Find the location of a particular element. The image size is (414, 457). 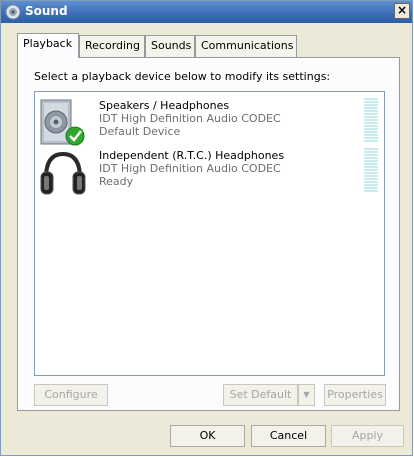

default-check-icon is located at coordinates (75, 136).